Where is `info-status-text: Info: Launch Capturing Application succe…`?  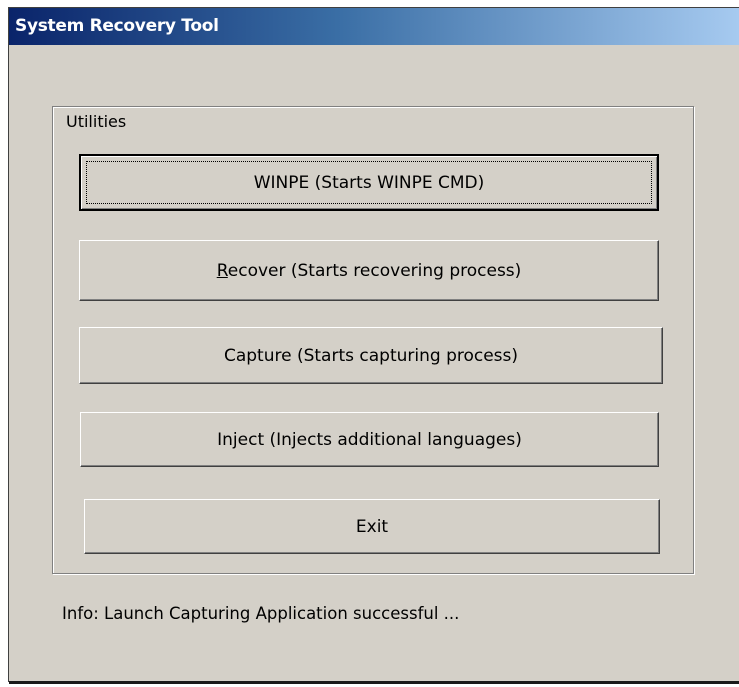 info-status-text: Info: Launch Capturing Application succe… is located at coordinates (261, 613).